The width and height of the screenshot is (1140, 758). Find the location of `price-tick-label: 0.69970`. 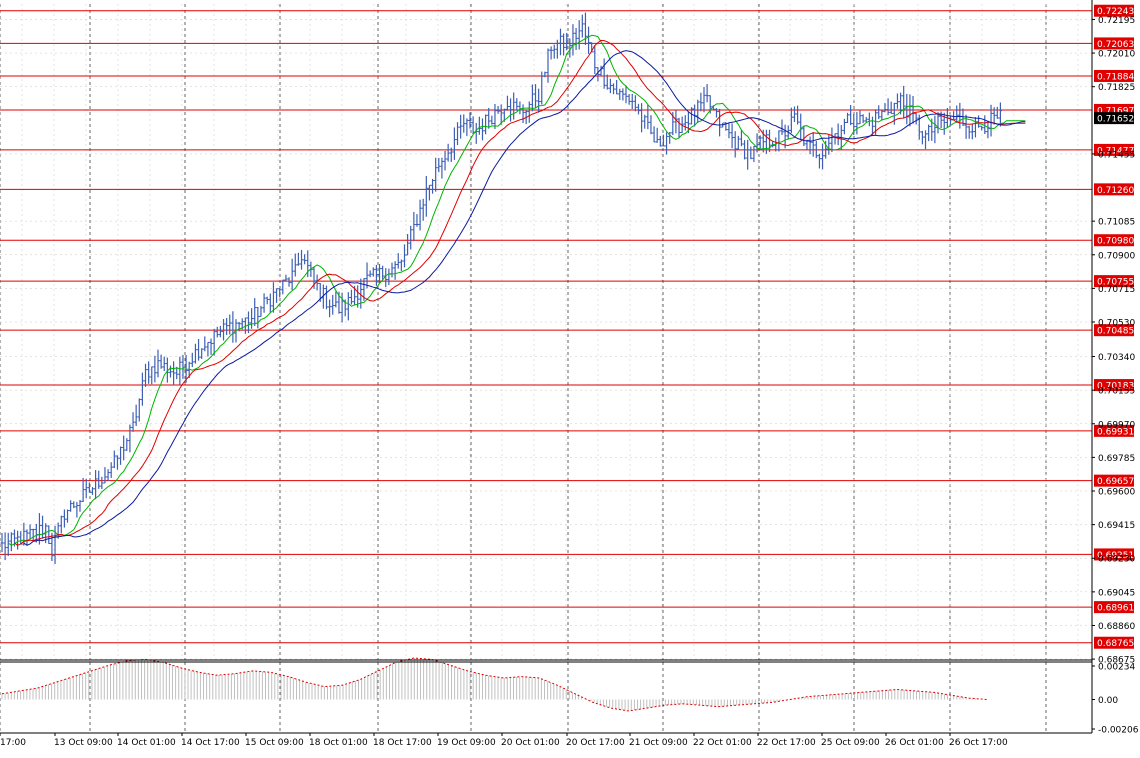

price-tick-label: 0.69970 is located at coordinates (1116, 425).